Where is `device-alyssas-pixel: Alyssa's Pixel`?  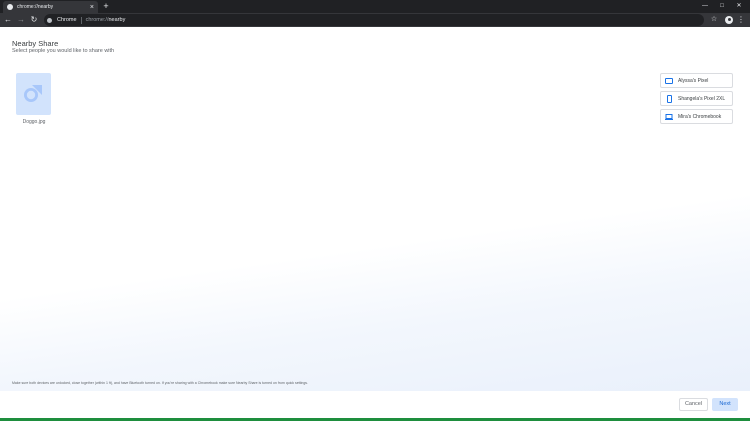 device-alyssas-pixel: Alyssa's Pixel is located at coordinates (696, 80).